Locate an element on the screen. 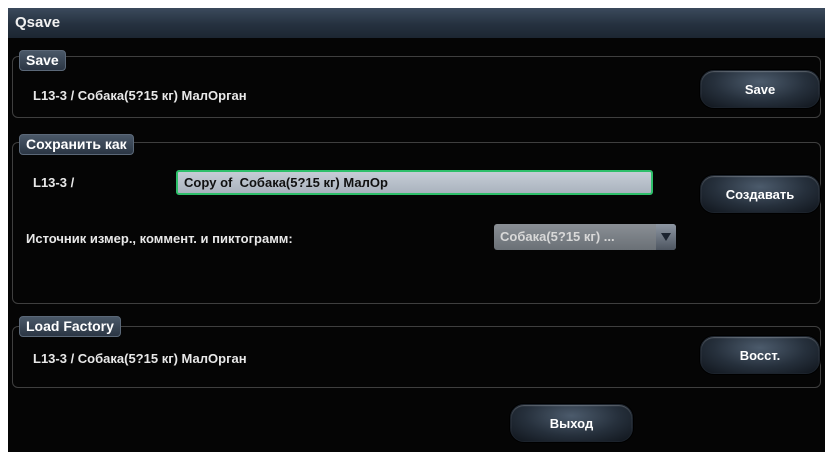 This screenshot has height=452, width=825. save-as-group-legend: Сохранить как is located at coordinates (76, 144).